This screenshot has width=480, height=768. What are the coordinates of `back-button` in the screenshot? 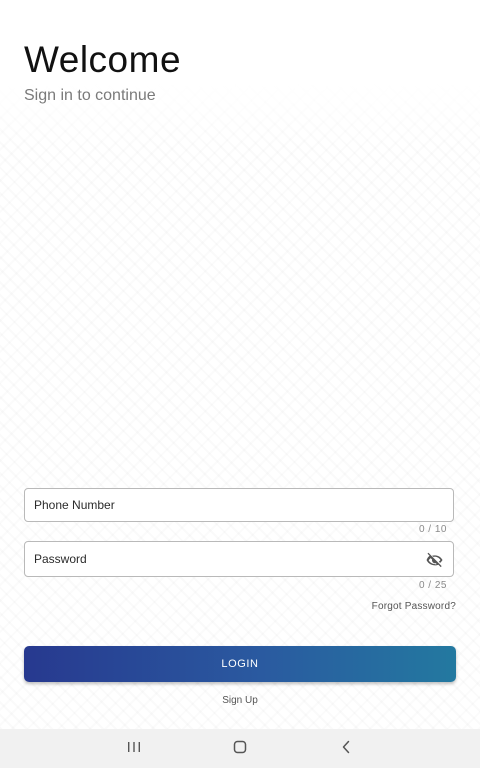 It's located at (346, 749).